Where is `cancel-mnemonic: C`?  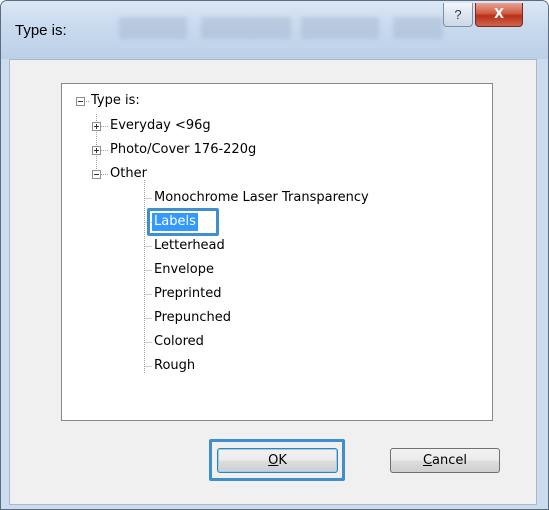
cancel-mnemonic: C is located at coordinates (427, 460).